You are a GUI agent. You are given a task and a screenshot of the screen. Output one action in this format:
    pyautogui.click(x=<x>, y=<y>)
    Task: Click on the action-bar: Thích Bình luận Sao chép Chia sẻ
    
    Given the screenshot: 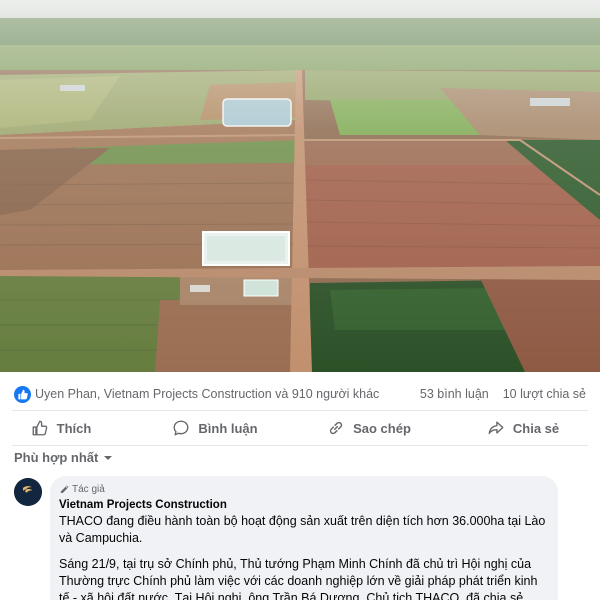 What is the action you would take?
    pyautogui.click(x=300, y=428)
    